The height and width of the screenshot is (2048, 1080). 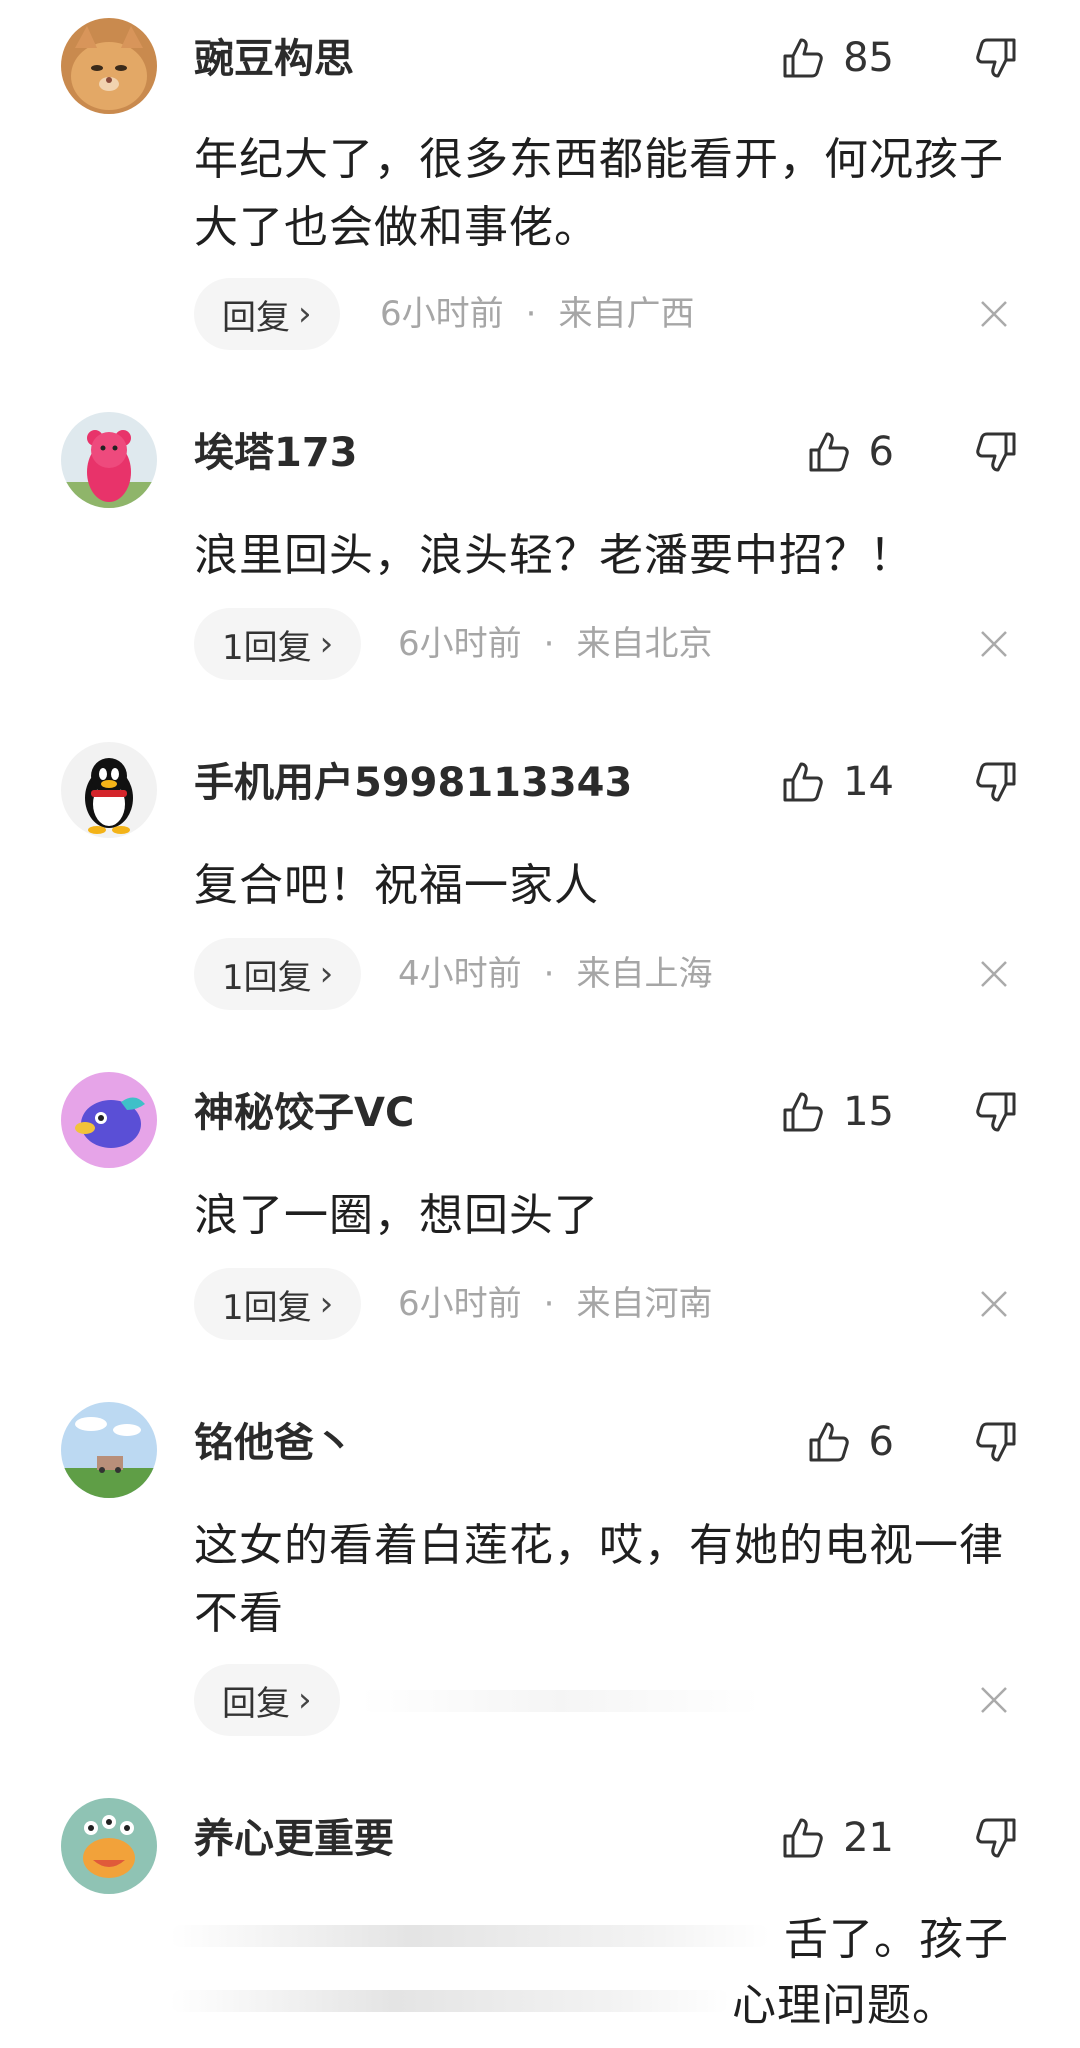 What do you see at coordinates (868, 58) in the screenshot?
I see `like-count: 85` at bounding box center [868, 58].